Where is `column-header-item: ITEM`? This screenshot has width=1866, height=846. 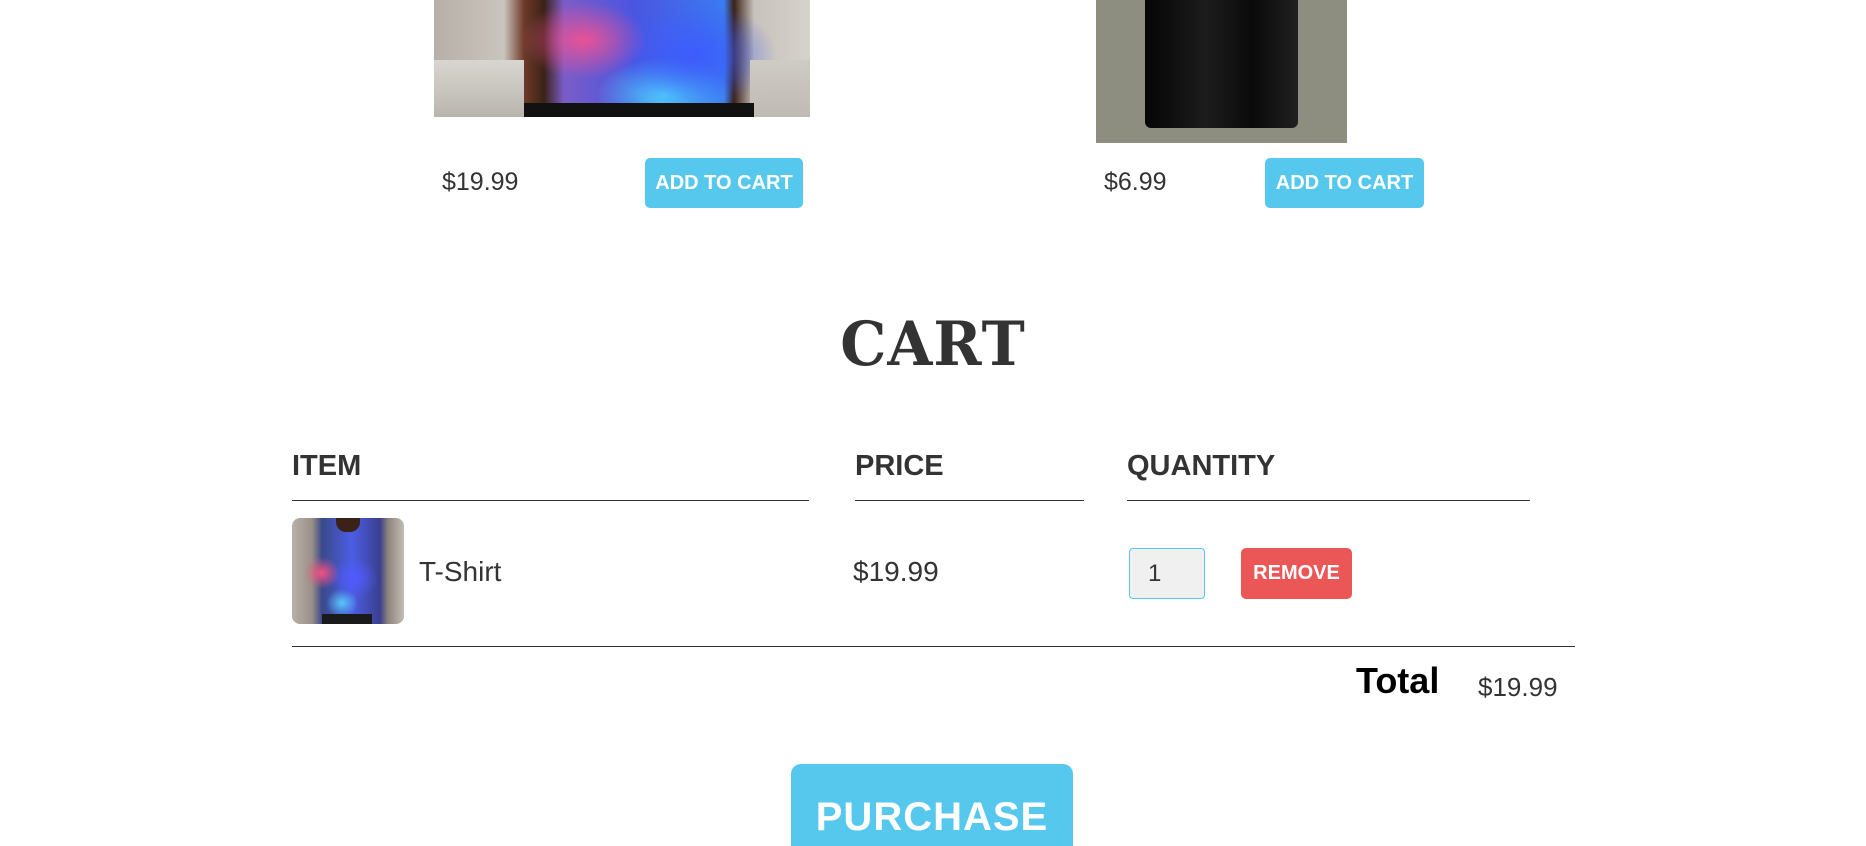
column-header-item: ITEM is located at coordinates (550, 475).